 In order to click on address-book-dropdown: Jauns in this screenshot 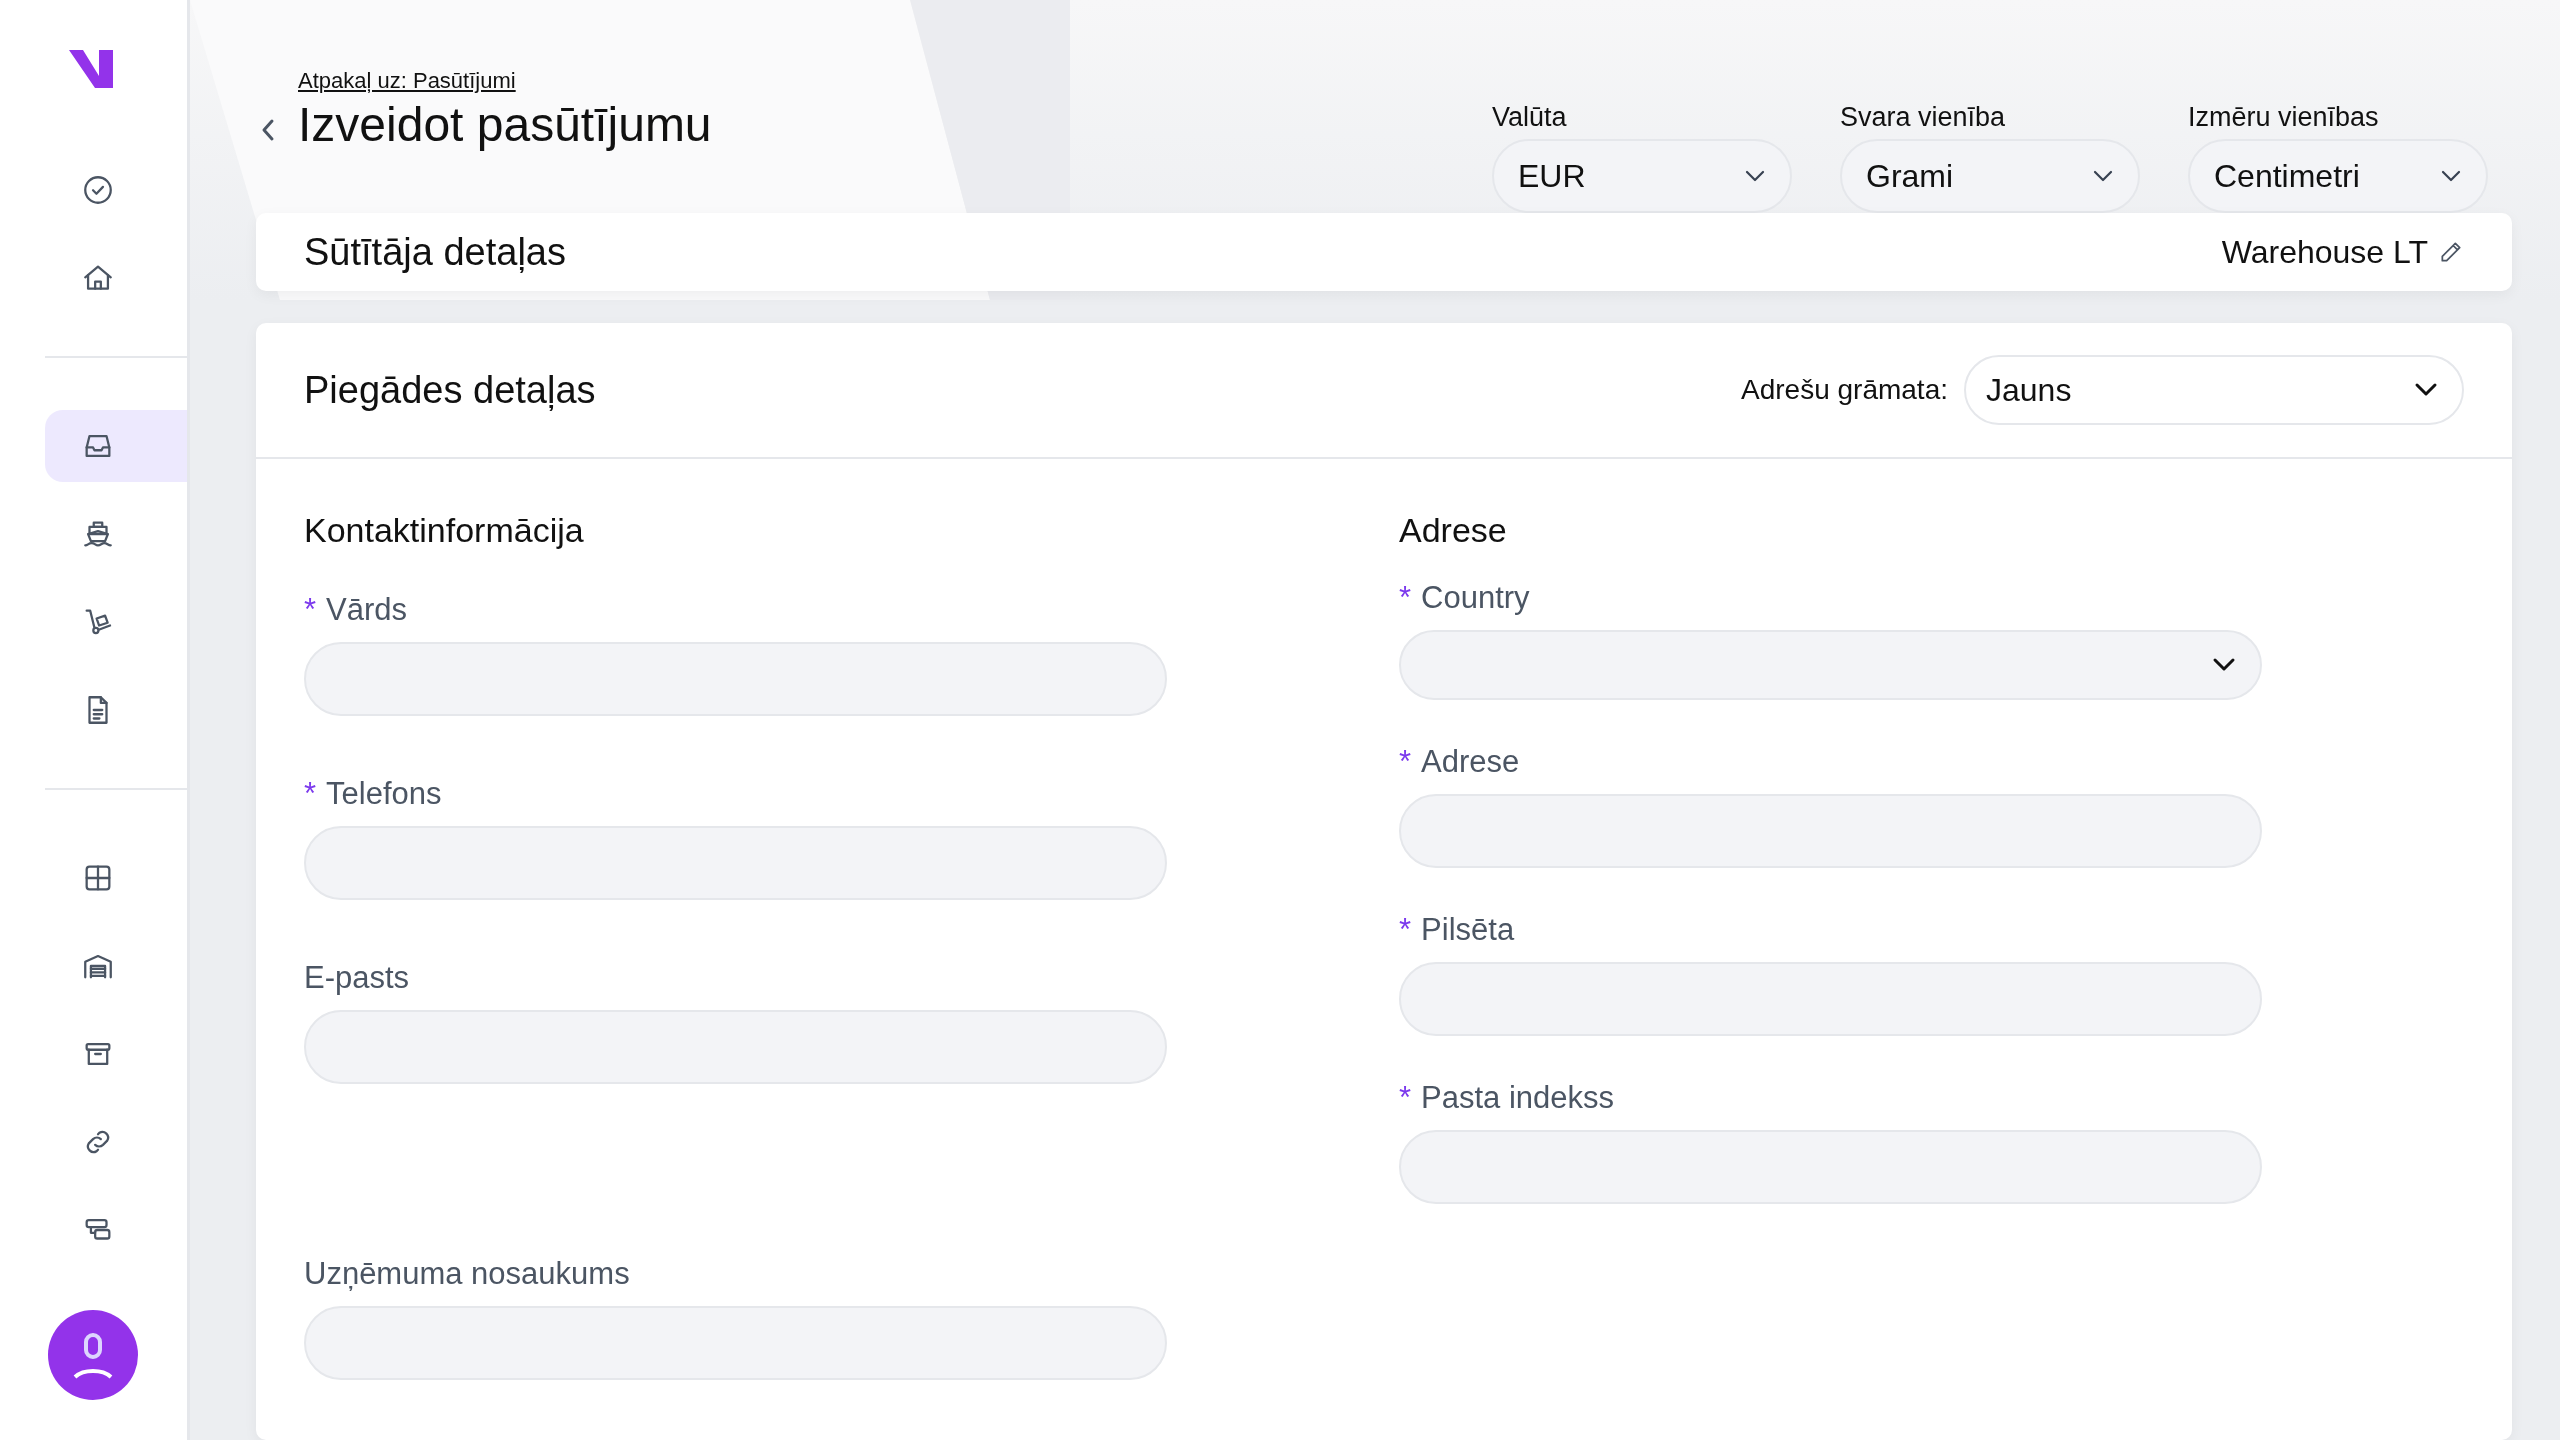, I will do `click(2214, 390)`.